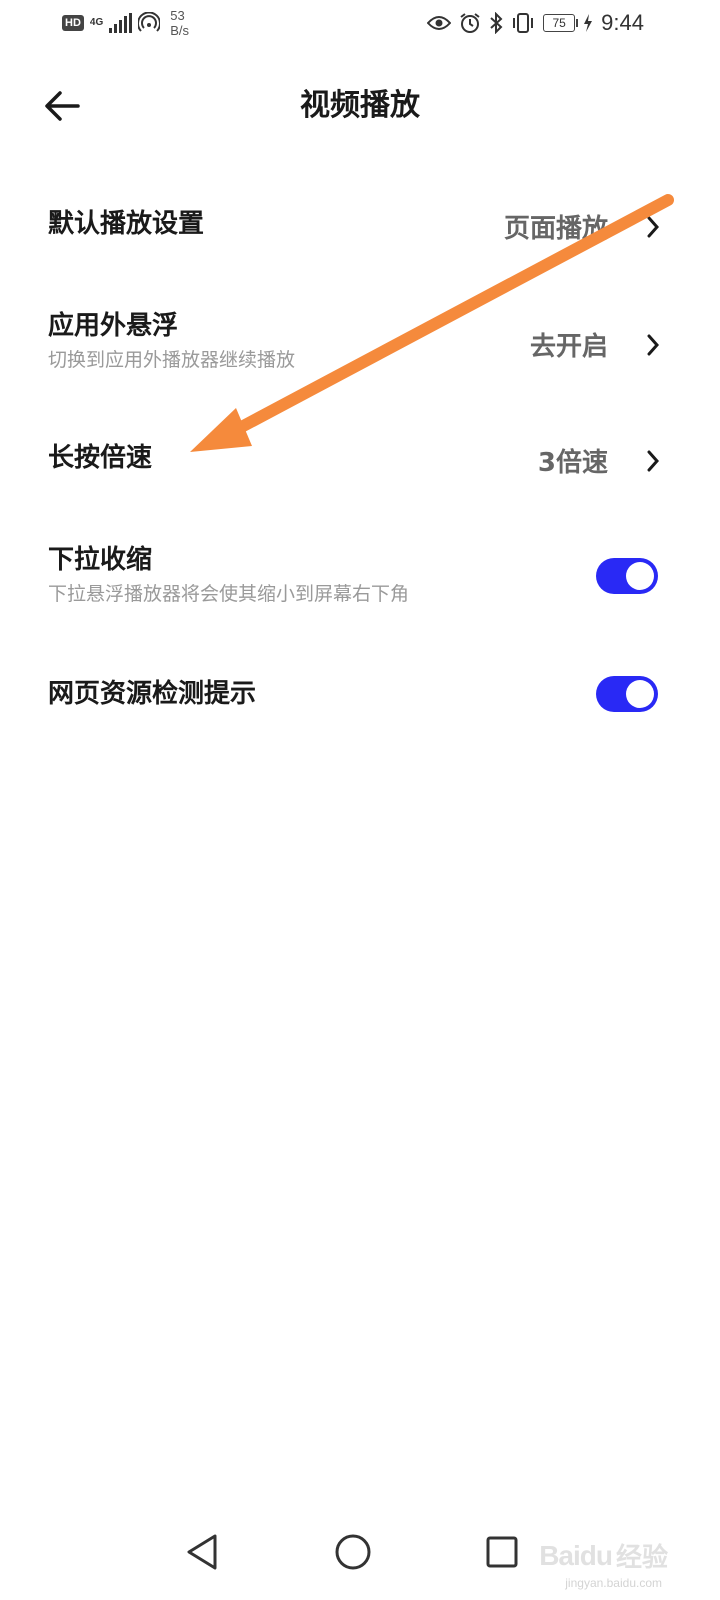  What do you see at coordinates (229, 594) in the screenshot?
I see `setting-subtitle: 下拉悬浮播放器将会使其缩小到屏幕右下角` at bounding box center [229, 594].